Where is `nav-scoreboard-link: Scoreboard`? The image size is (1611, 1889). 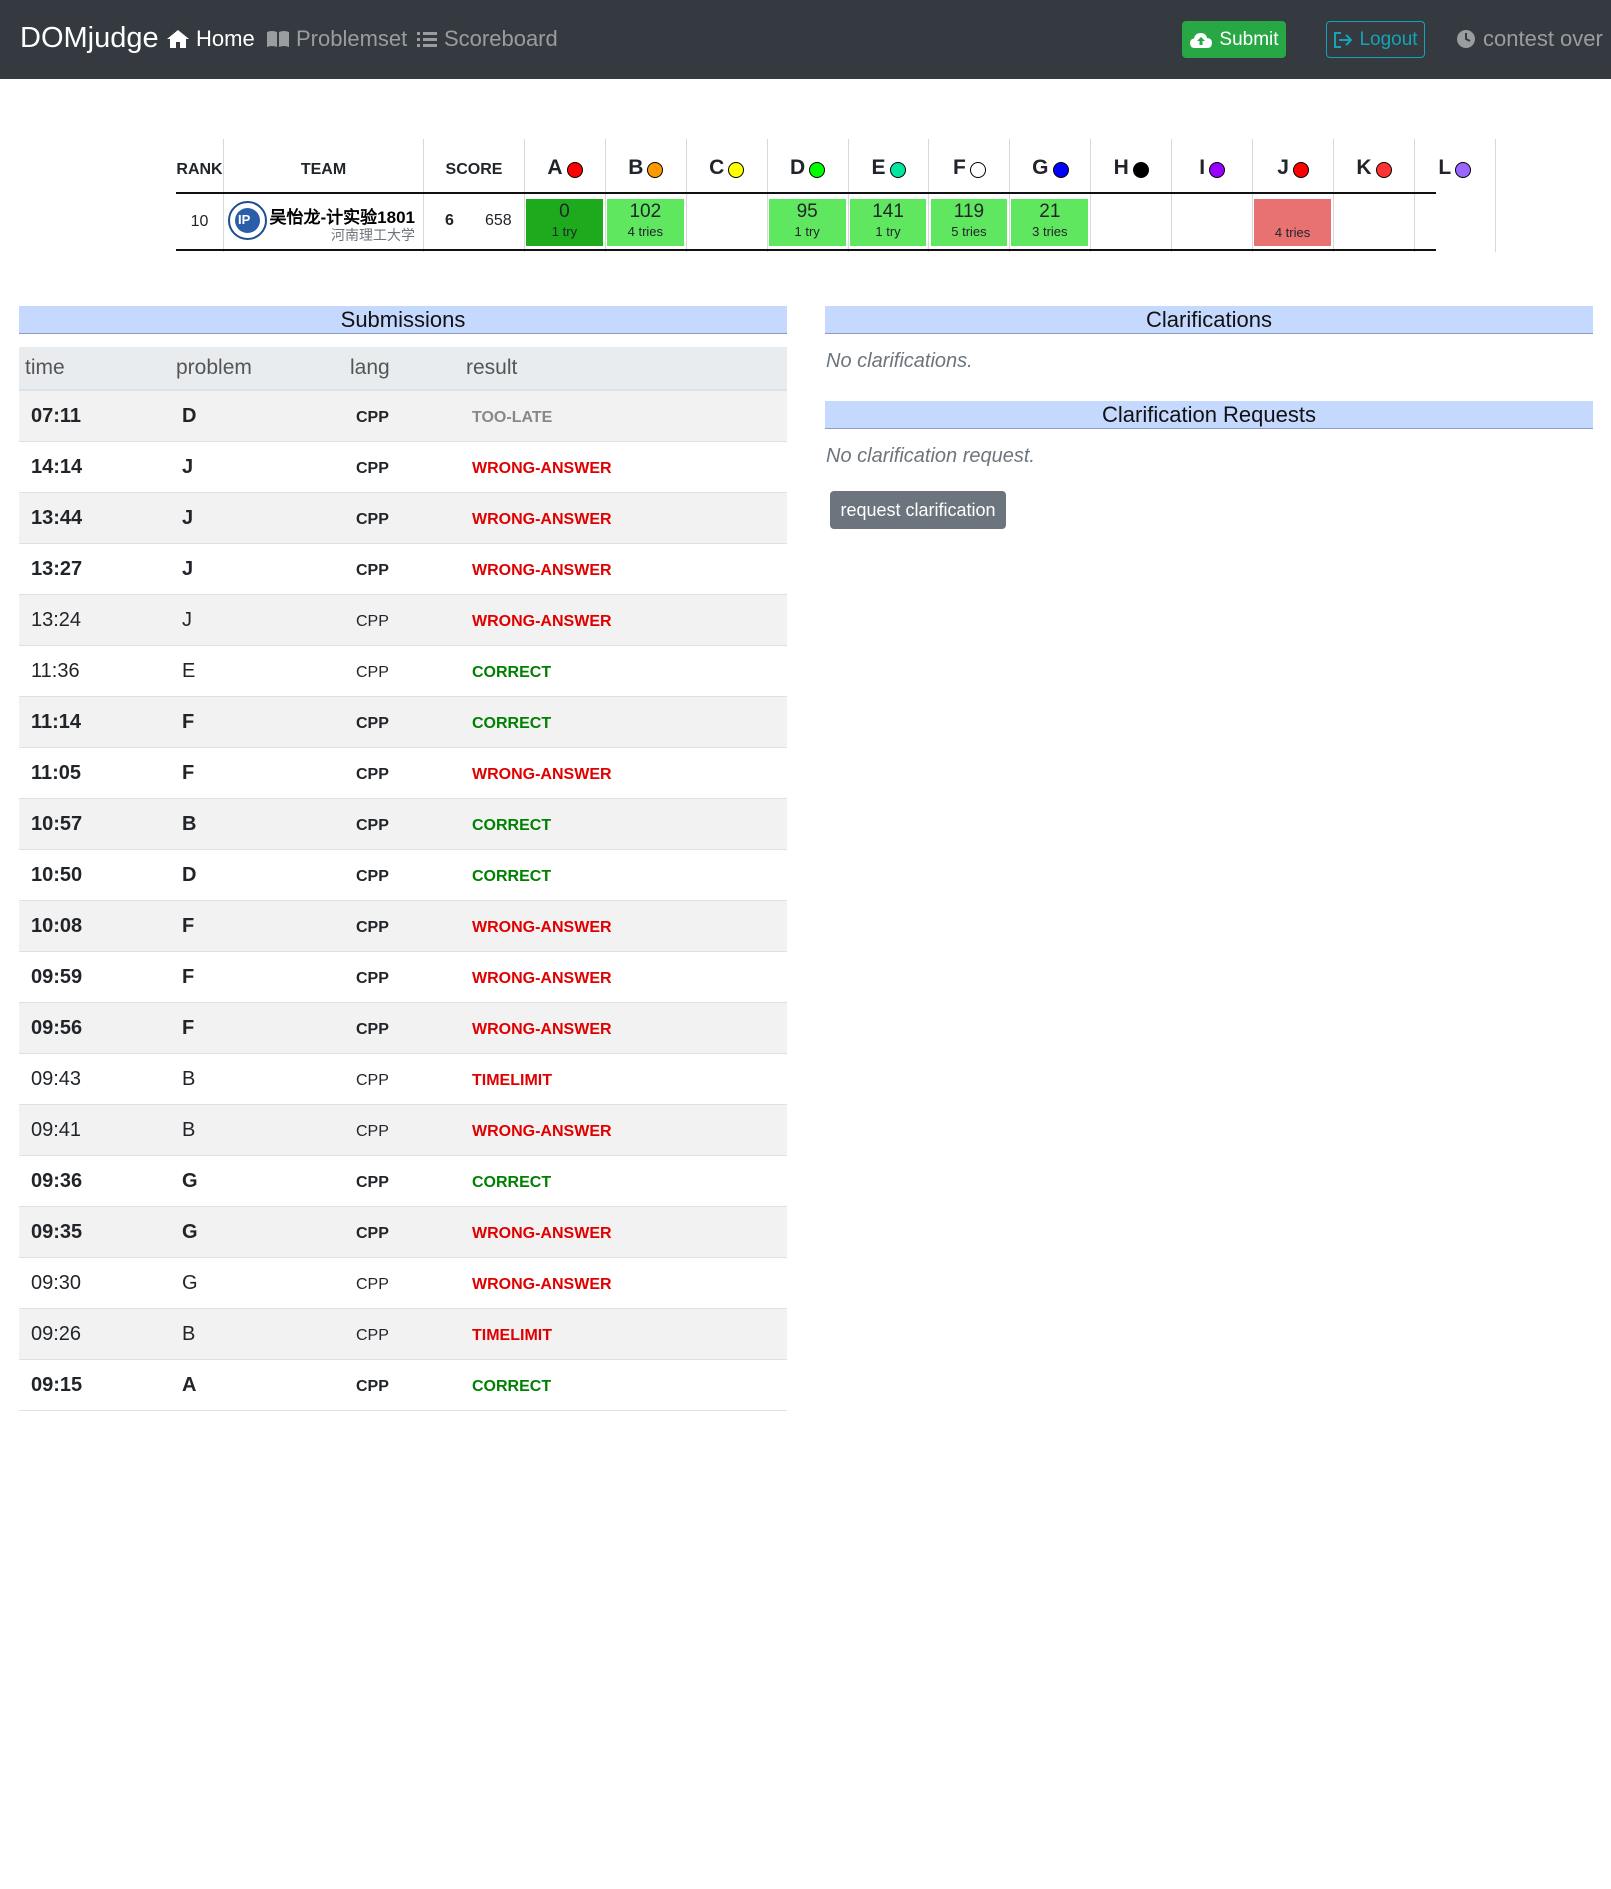 nav-scoreboard-link: Scoreboard is located at coordinates (487, 39).